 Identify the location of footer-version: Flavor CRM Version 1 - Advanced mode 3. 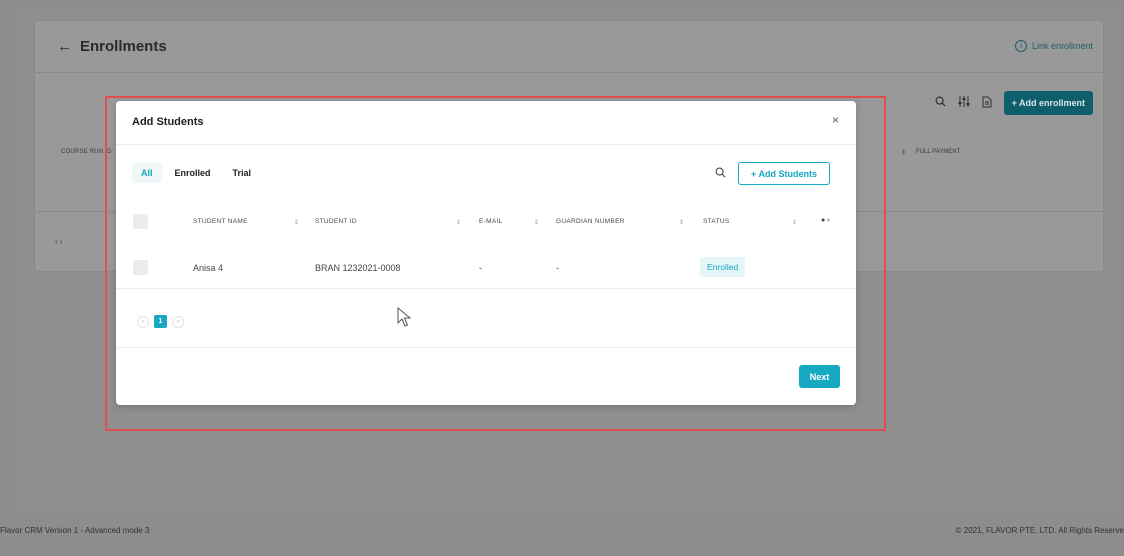
(75, 530).